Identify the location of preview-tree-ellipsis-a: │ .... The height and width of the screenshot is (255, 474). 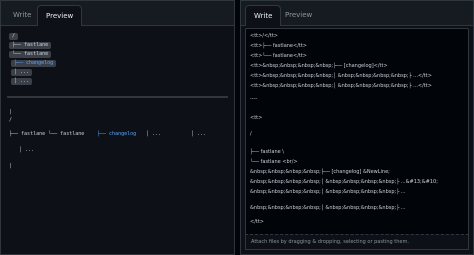
(154, 134).